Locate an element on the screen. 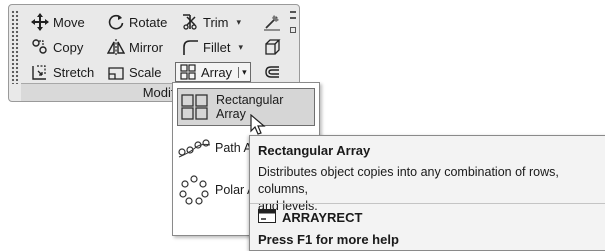 The height and width of the screenshot is (251, 605). stretch-label: Stretch is located at coordinates (74, 72).